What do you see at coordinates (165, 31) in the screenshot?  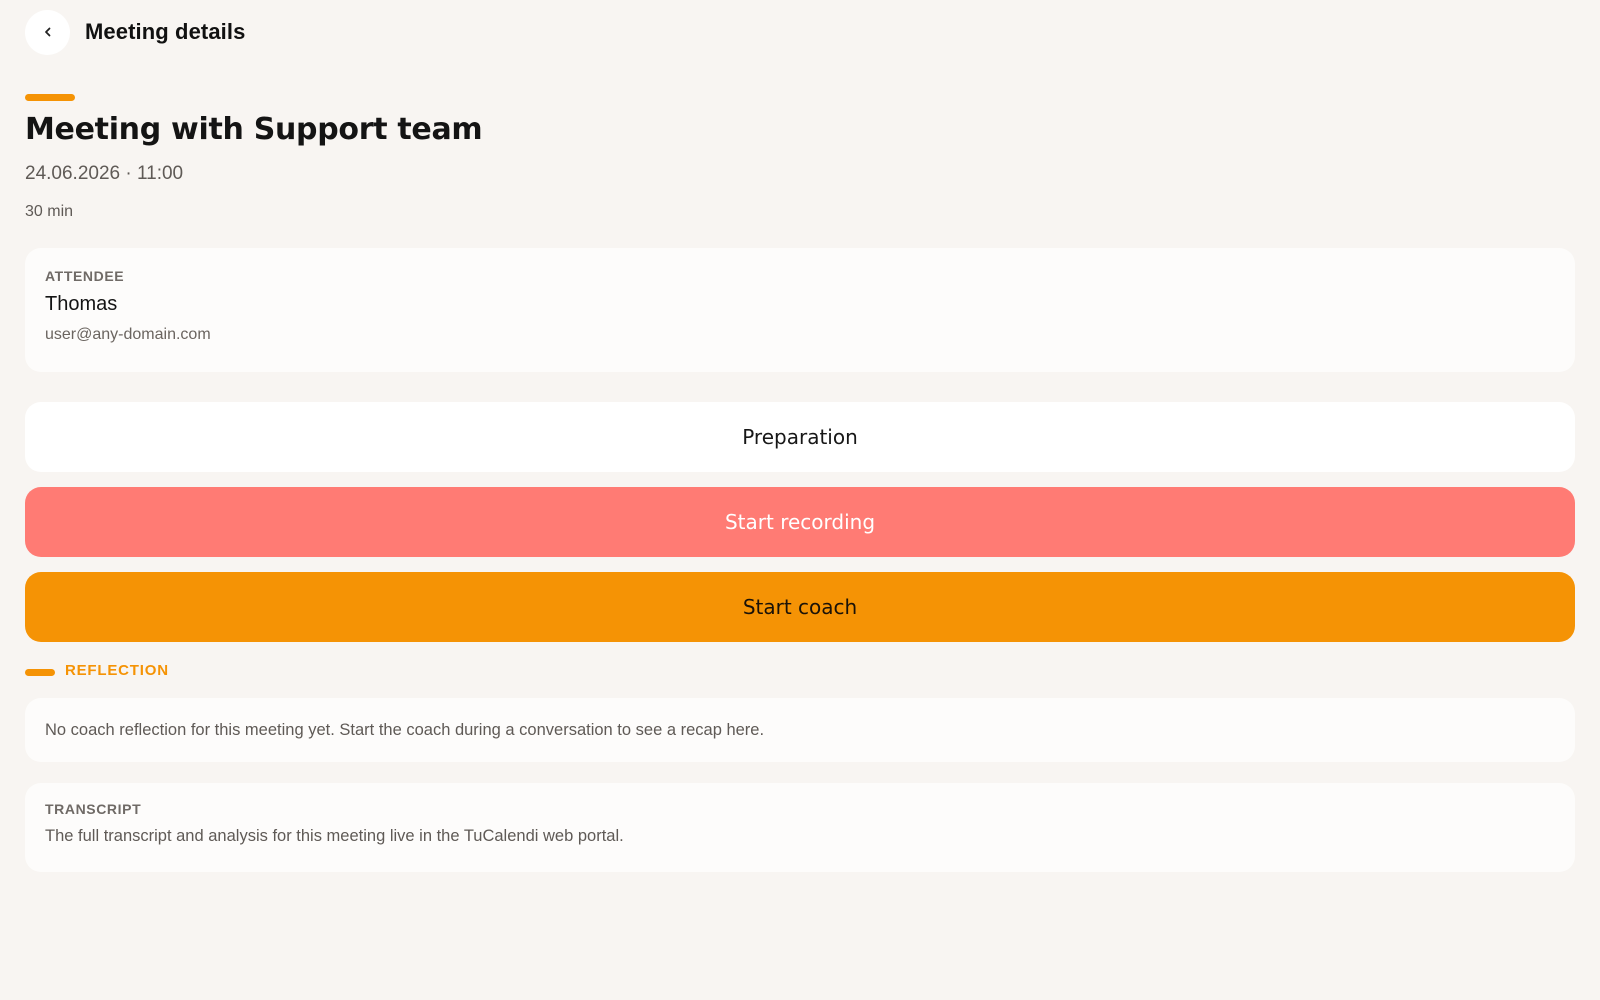 I see `page-title: Meeting details` at bounding box center [165, 31].